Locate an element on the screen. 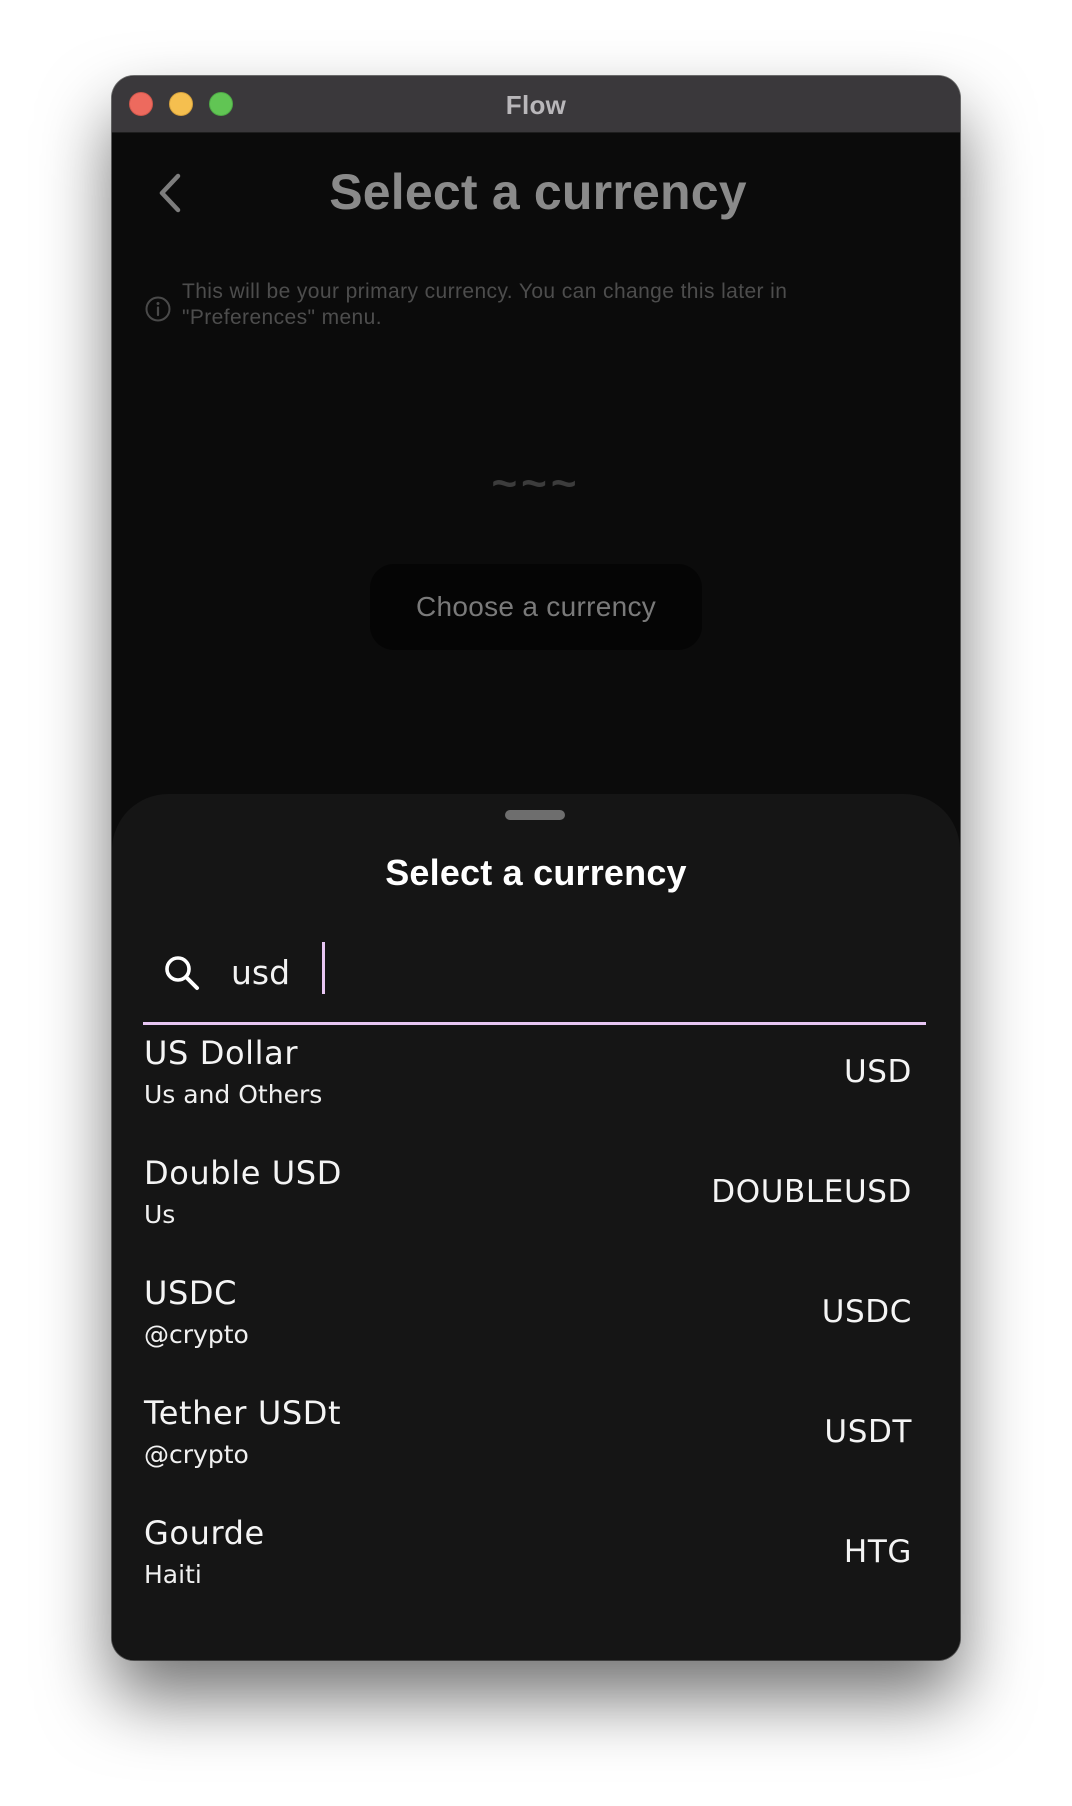  title-bar: Flow is located at coordinates (536, 104).